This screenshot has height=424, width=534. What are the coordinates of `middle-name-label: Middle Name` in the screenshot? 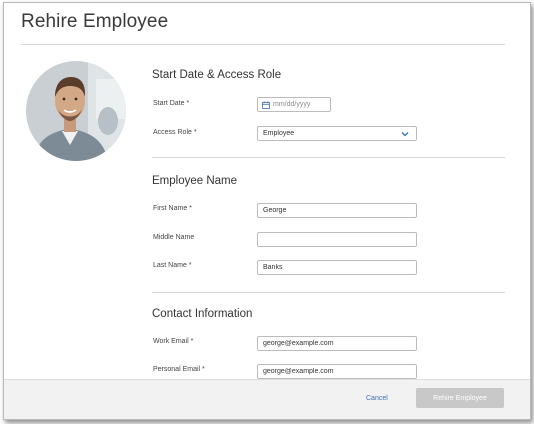 It's located at (174, 237).